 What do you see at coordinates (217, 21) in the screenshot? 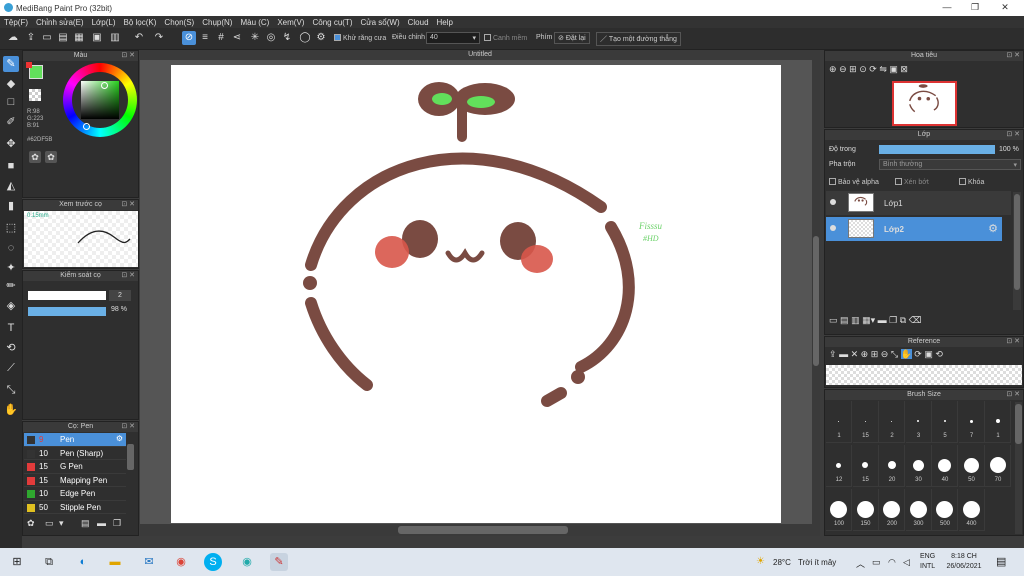
I see `menu-snap: Chụp(N)` at bounding box center [217, 21].